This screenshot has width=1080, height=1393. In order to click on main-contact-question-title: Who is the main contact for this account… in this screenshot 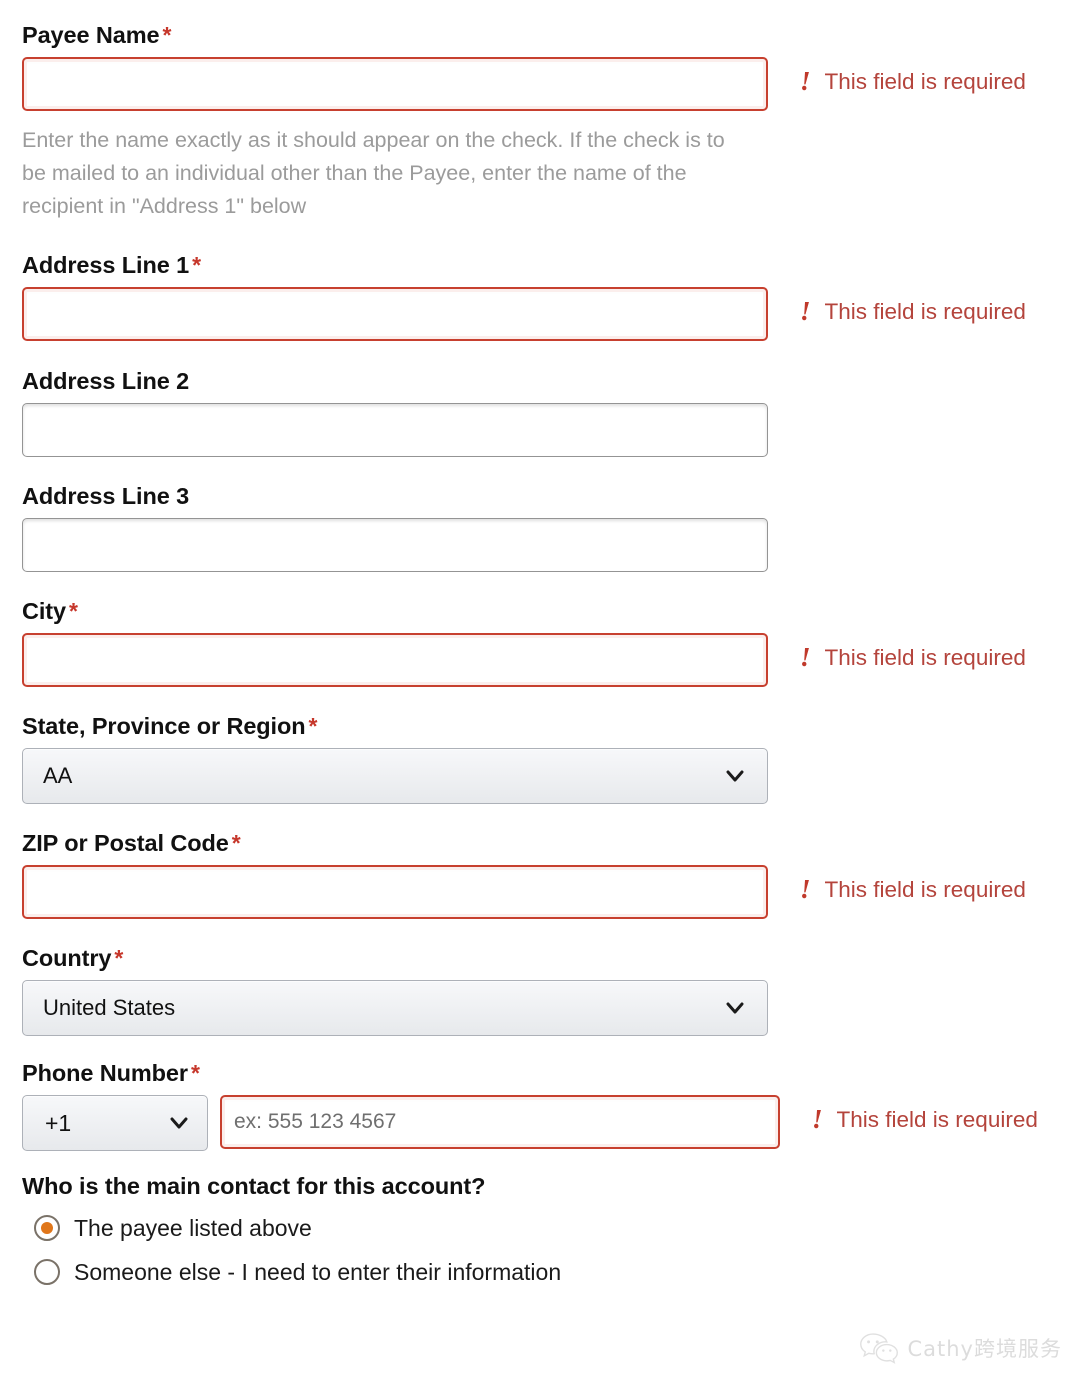, I will do `click(254, 1186)`.